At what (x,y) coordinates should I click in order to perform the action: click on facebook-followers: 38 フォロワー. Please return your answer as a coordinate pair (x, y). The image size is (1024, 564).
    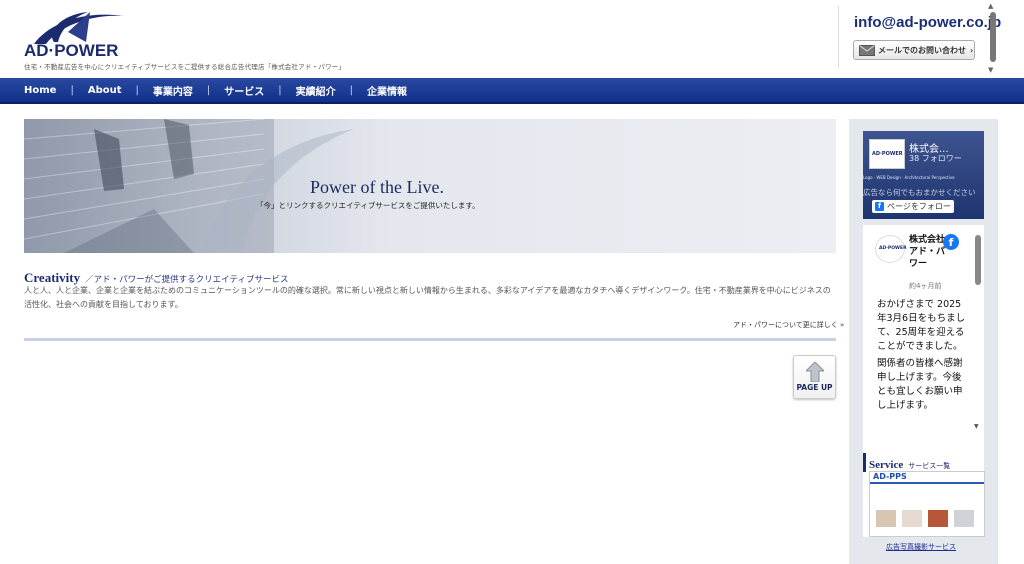
    Looking at the image, I should click on (935, 158).